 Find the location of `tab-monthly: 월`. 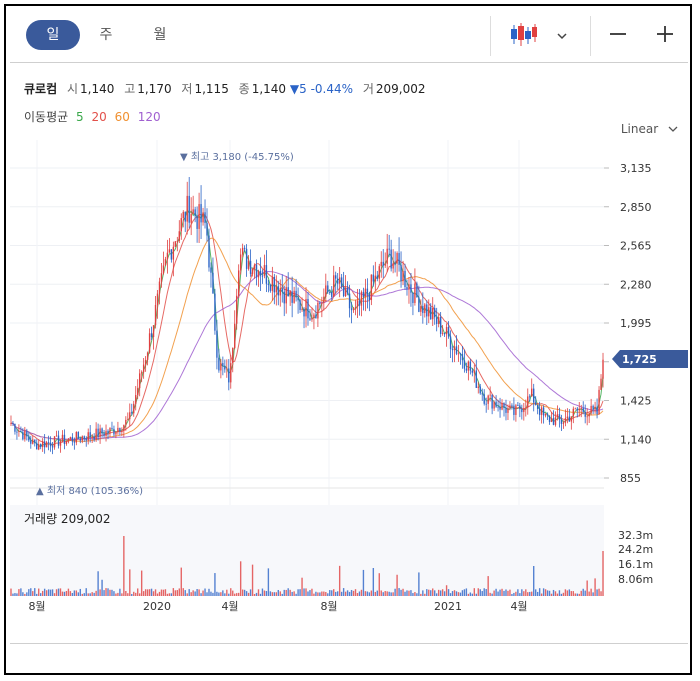

tab-monthly: 월 is located at coordinates (160, 35).